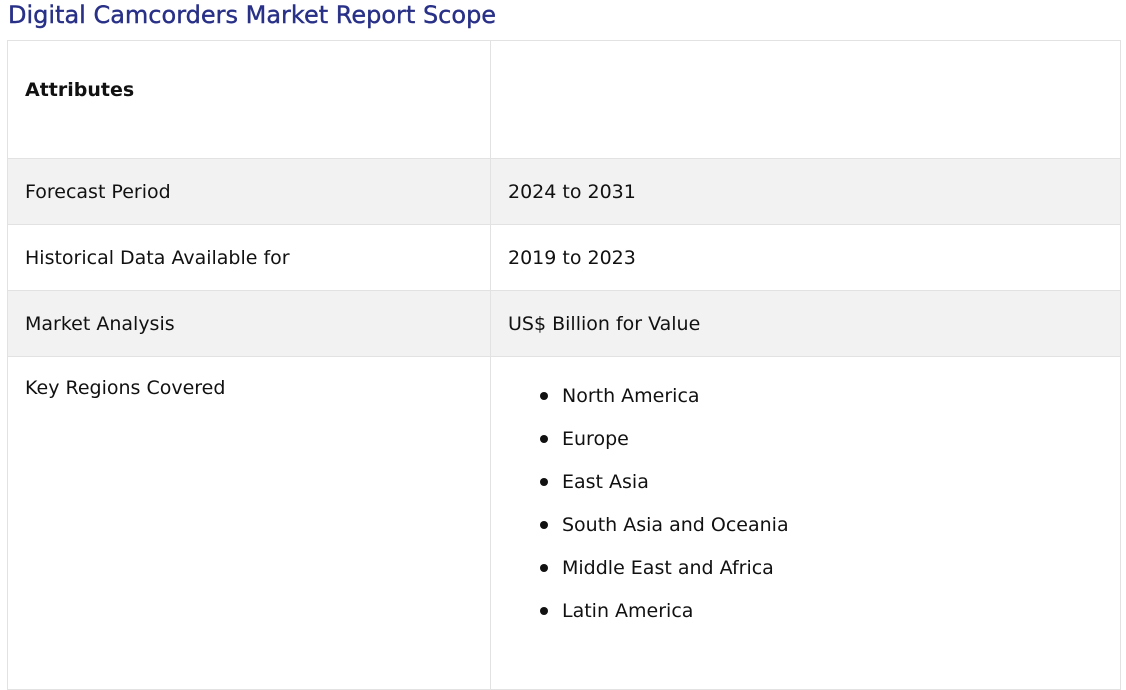 This screenshot has height=690, width=1126. Describe the element at coordinates (820, 402) in the screenshot. I see `list-item: North America` at that location.